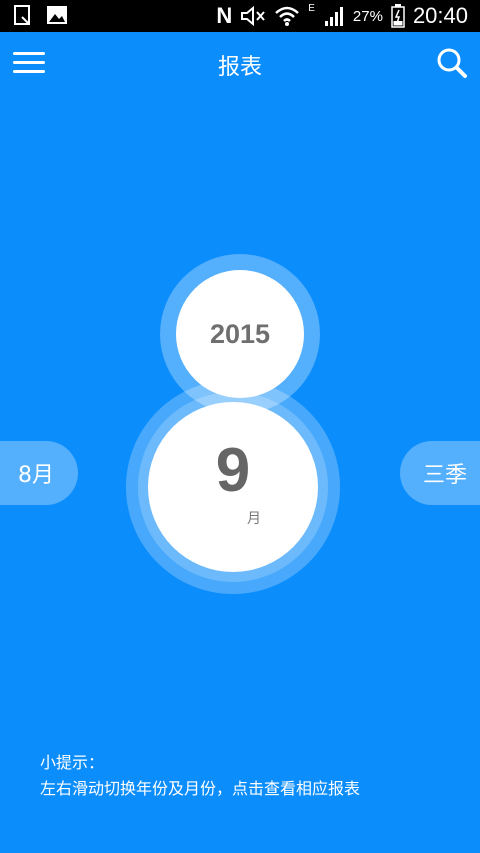 Image resolution: width=480 pixels, height=853 pixels. What do you see at coordinates (367, 16) in the screenshot?
I see `battery-percent: 27%` at bounding box center [367, 16].